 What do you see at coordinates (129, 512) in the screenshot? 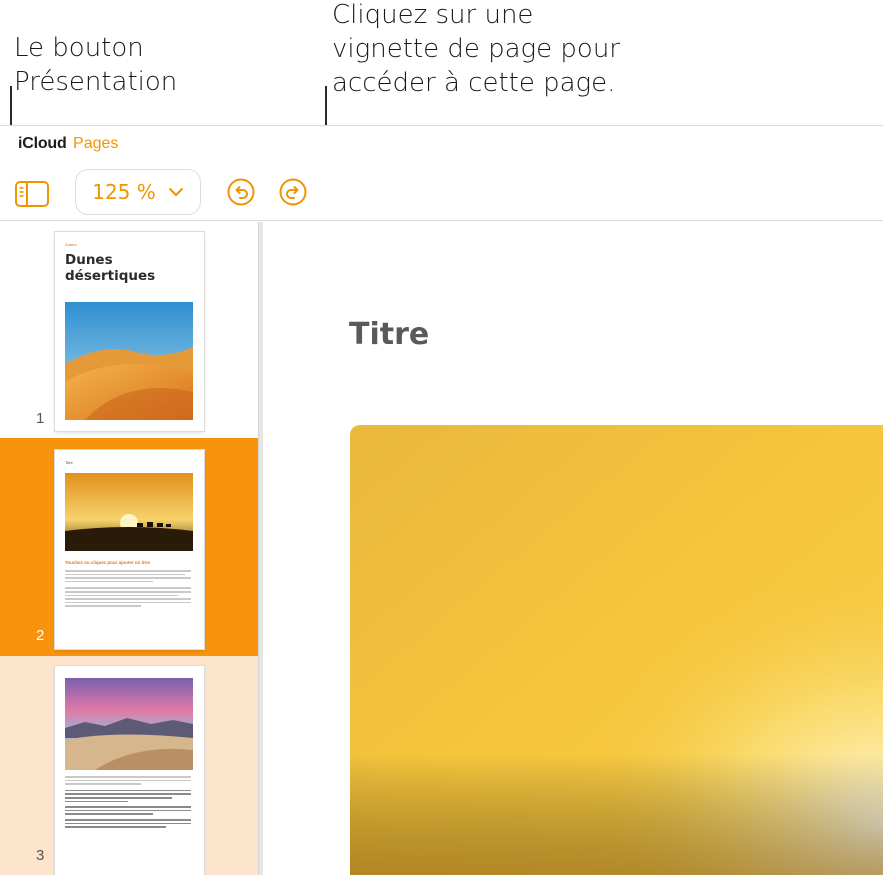
I see `desert-sunset-camels-image` at bounding box center [129, 512].